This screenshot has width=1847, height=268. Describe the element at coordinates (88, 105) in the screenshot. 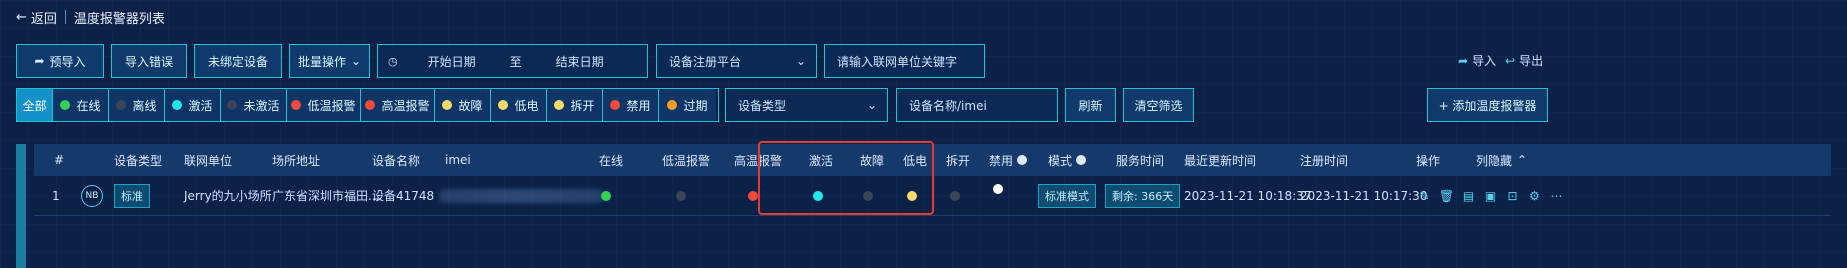

I see `filter-label: 在线` at that location.